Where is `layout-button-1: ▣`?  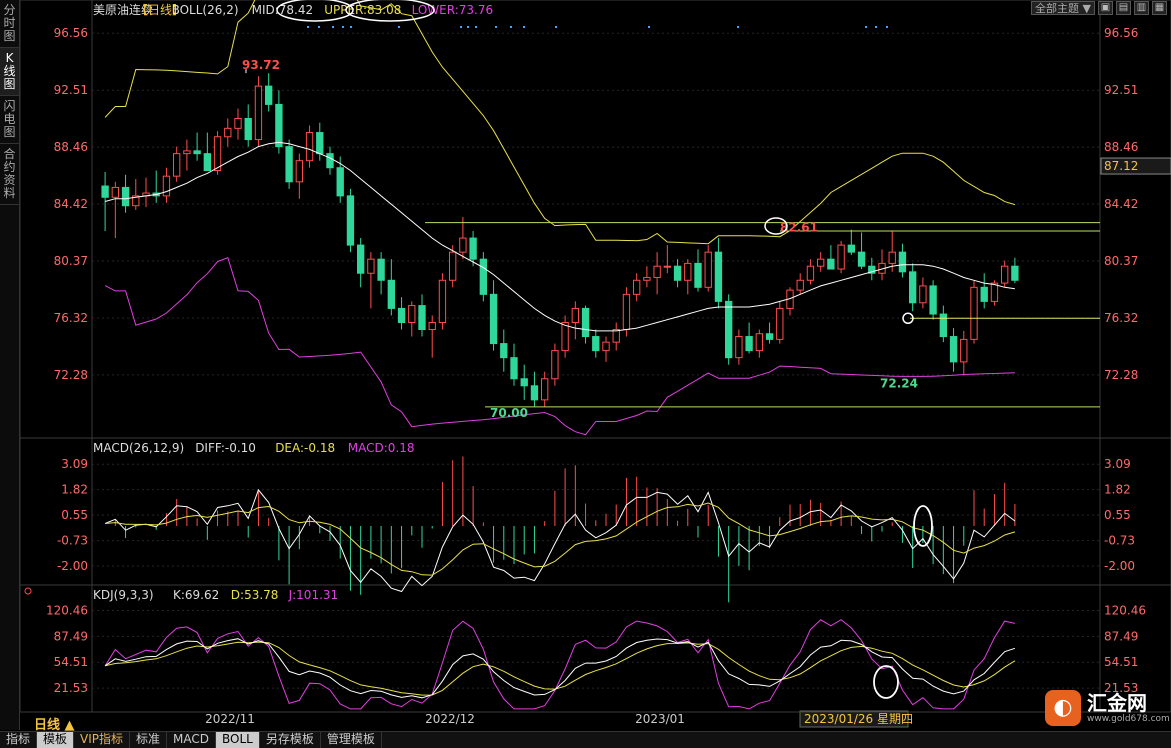 layout-button-1: ▣ is located at coordinates (1105, 8).